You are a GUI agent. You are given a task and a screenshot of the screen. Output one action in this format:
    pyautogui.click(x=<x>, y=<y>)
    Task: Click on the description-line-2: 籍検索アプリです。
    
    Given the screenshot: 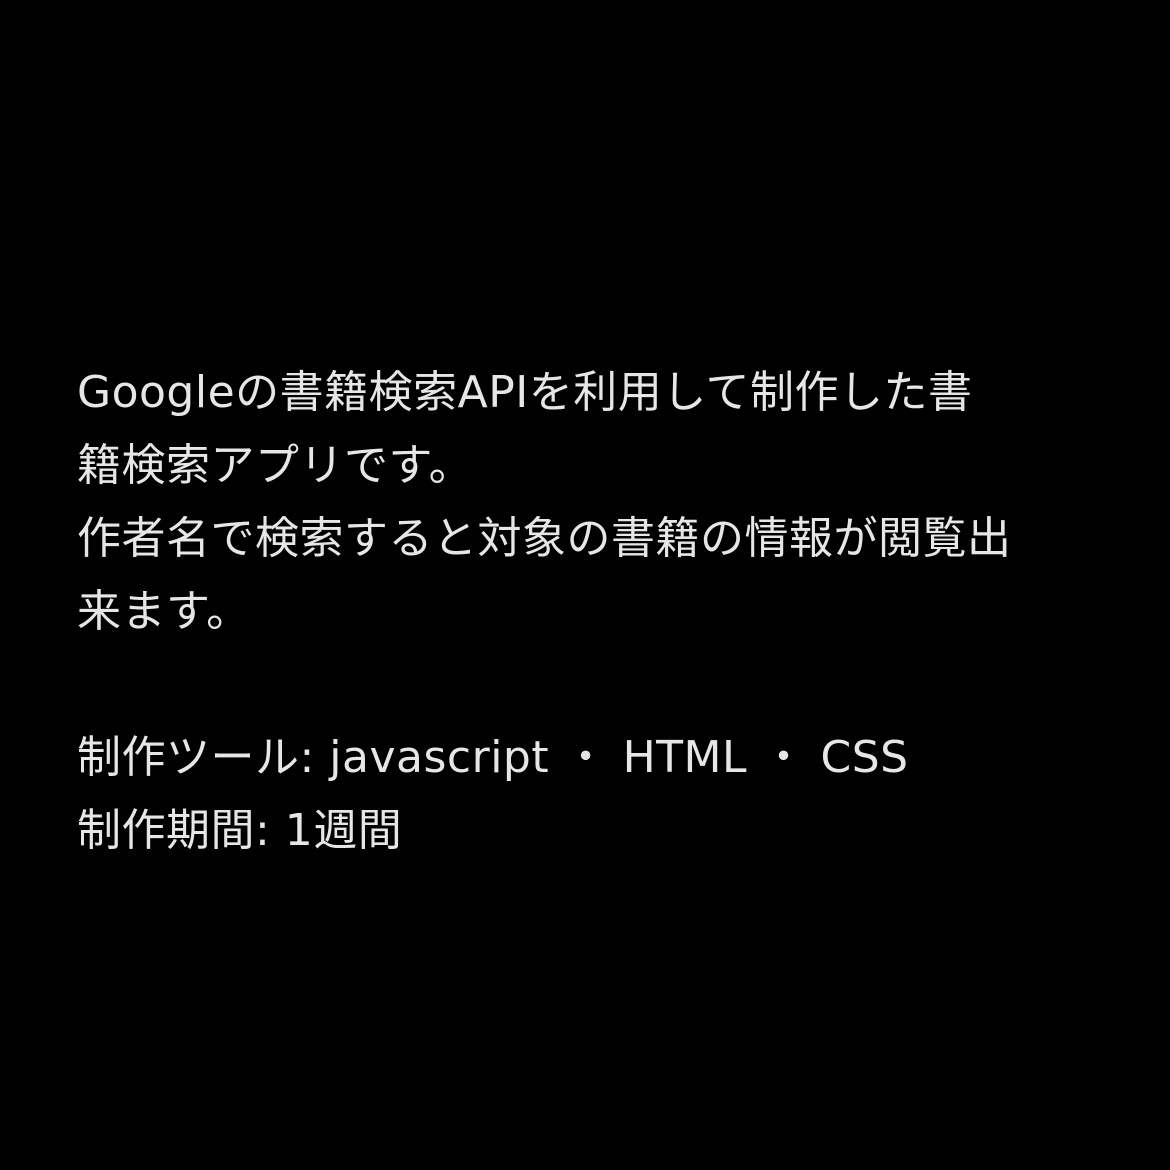 What is the action you would take?
    pyautogui.click(x=275, y=465)
    